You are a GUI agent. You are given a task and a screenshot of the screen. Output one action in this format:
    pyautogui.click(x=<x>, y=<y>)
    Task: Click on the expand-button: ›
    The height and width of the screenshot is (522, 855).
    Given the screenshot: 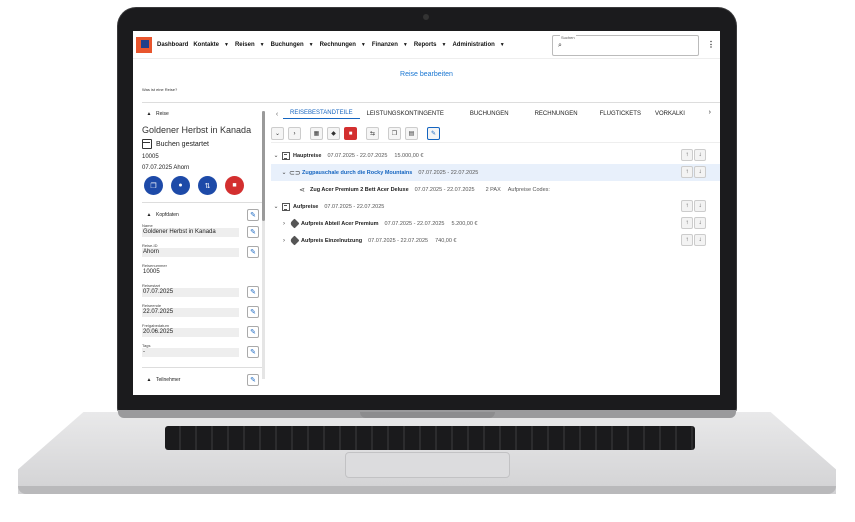 What is the action you would take?
    pyautogui.click(x=294, y=133)
    